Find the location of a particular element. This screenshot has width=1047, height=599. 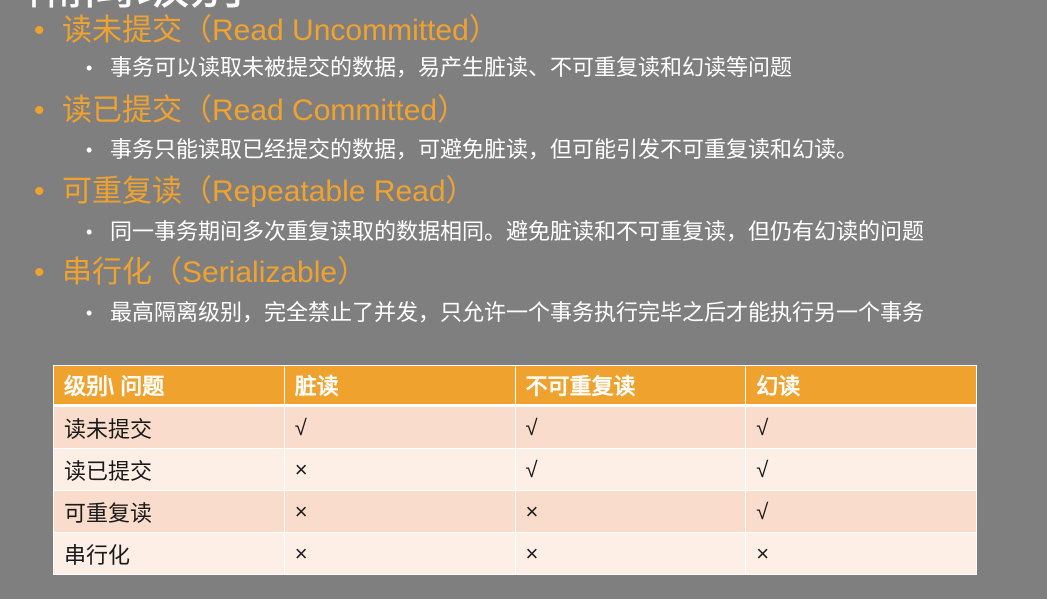

bullet-heading-repeatable-read: 可重复读（Repeatable Read） is located at coordinates (254, 192).